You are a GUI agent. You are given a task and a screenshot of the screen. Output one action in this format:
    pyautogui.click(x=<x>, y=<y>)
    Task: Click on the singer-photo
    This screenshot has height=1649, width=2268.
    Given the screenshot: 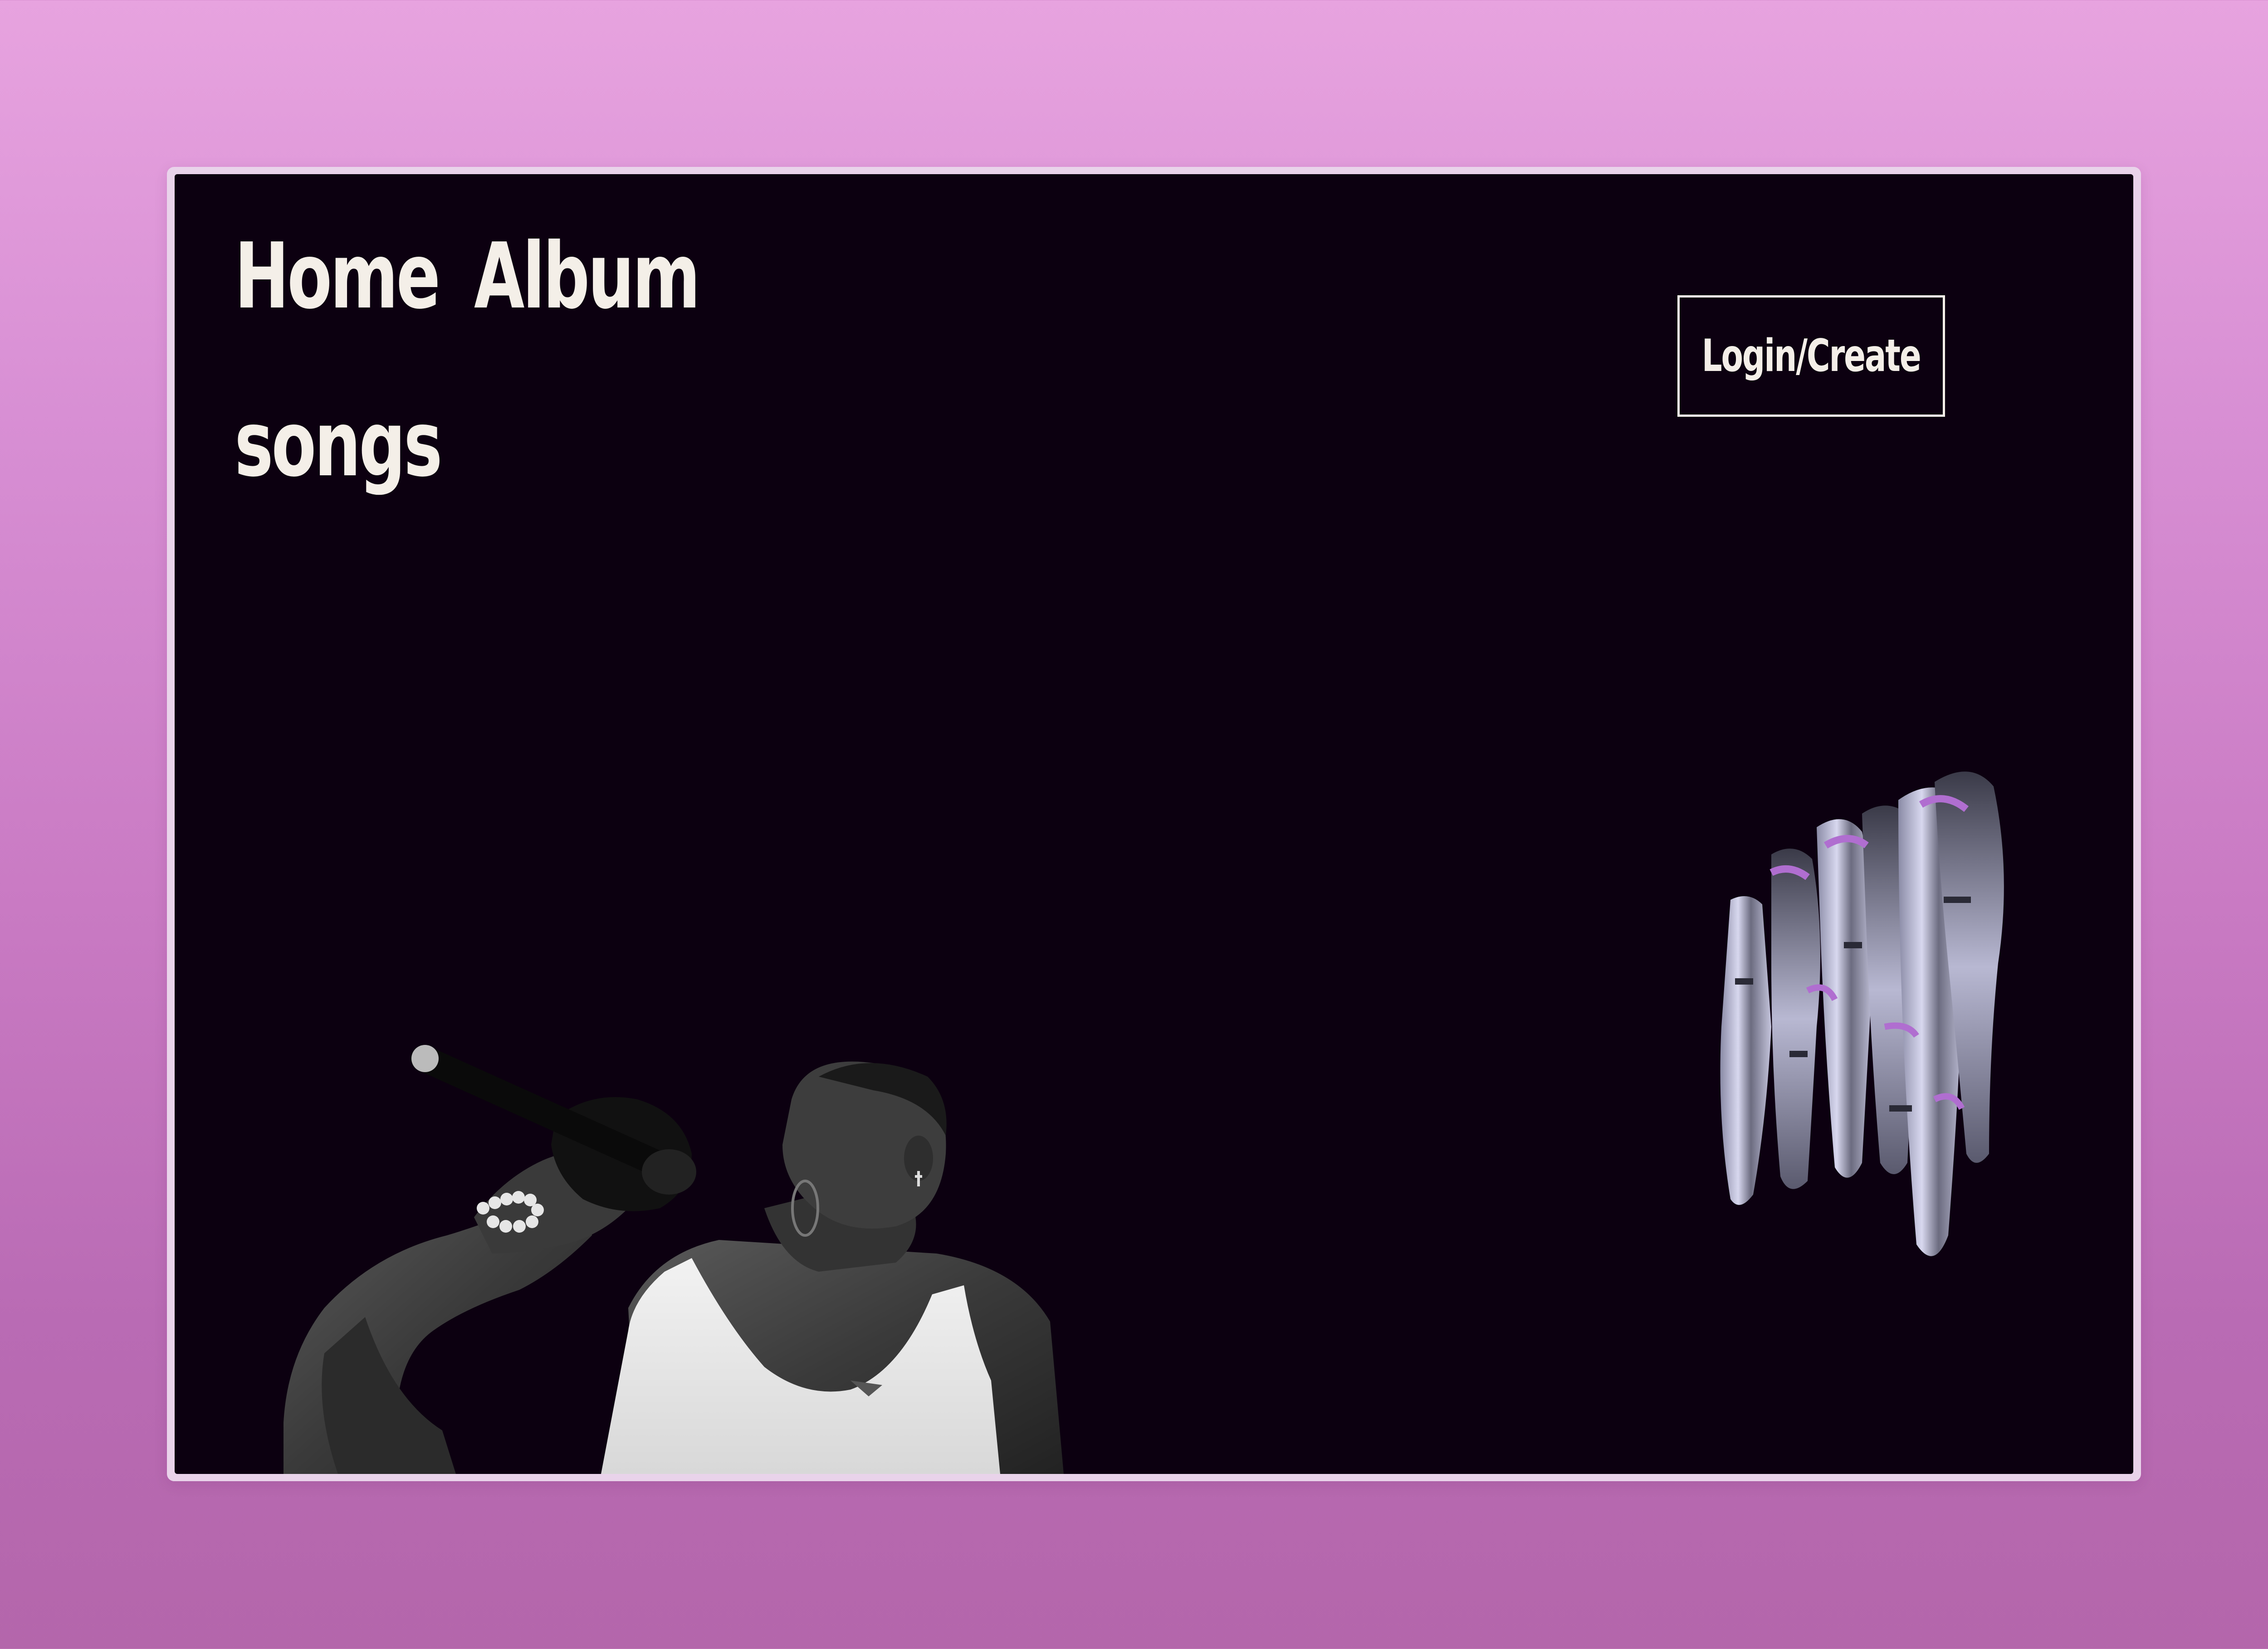 What is the action you would take?
    pyautogui.click(x=674, y=1260)
    